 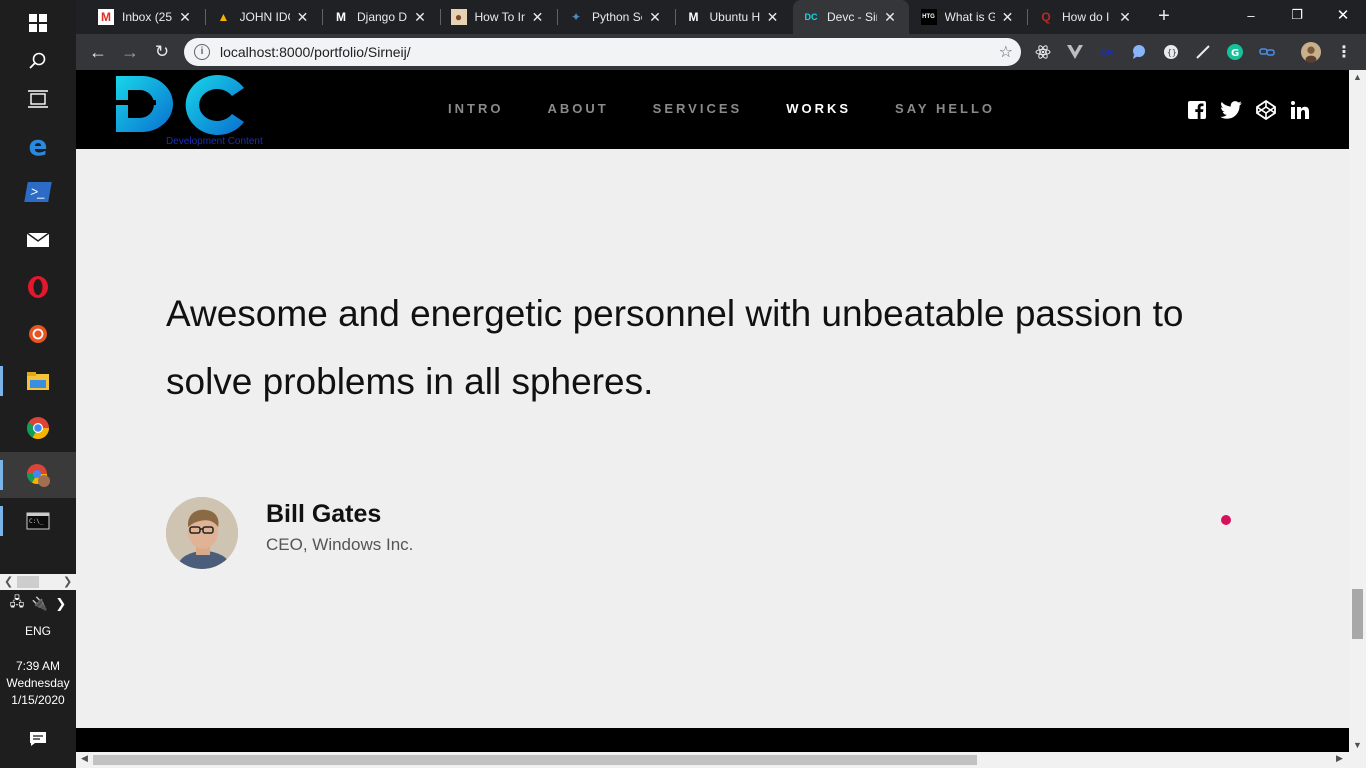 I want to click on tab-4: ● How To In ✕, so click(x=499, y=17).